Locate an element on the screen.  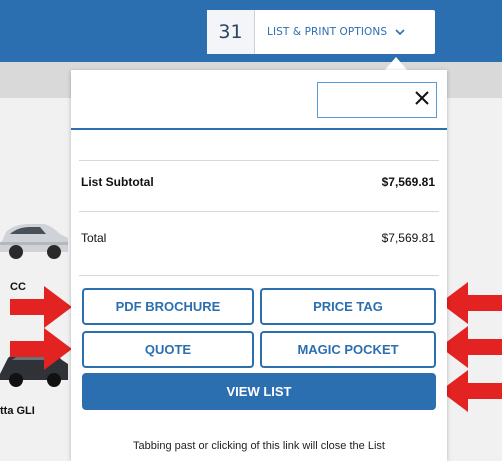
magic-pocket-button: MAGIC POCKET is located at coordinates (348, 349).